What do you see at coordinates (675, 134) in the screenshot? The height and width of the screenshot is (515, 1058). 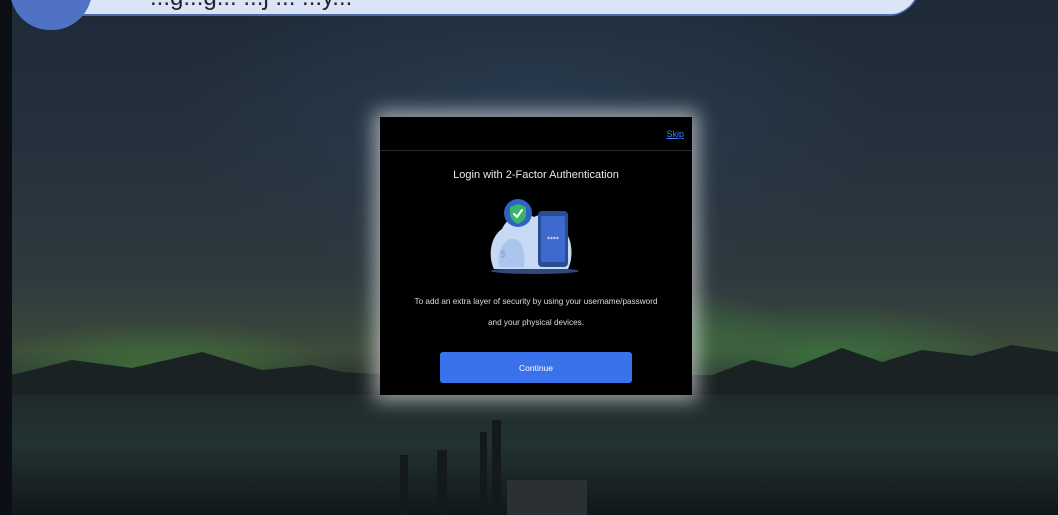 I see `skip-link: Skip` at bounding box center [675, 134].